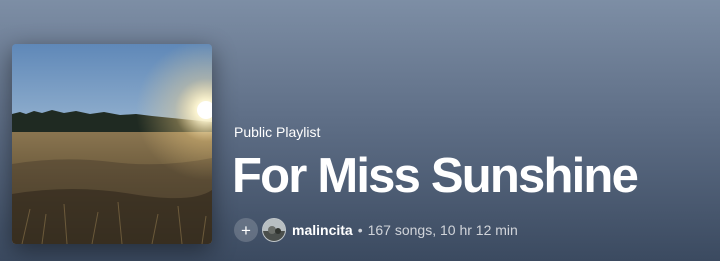 This screenshot has height=261, width=720. What do you see at coordinates (277, 132) in the screenshot?
I see `playlist-type-label: Public Playlist` at bounding box center [277, 132].